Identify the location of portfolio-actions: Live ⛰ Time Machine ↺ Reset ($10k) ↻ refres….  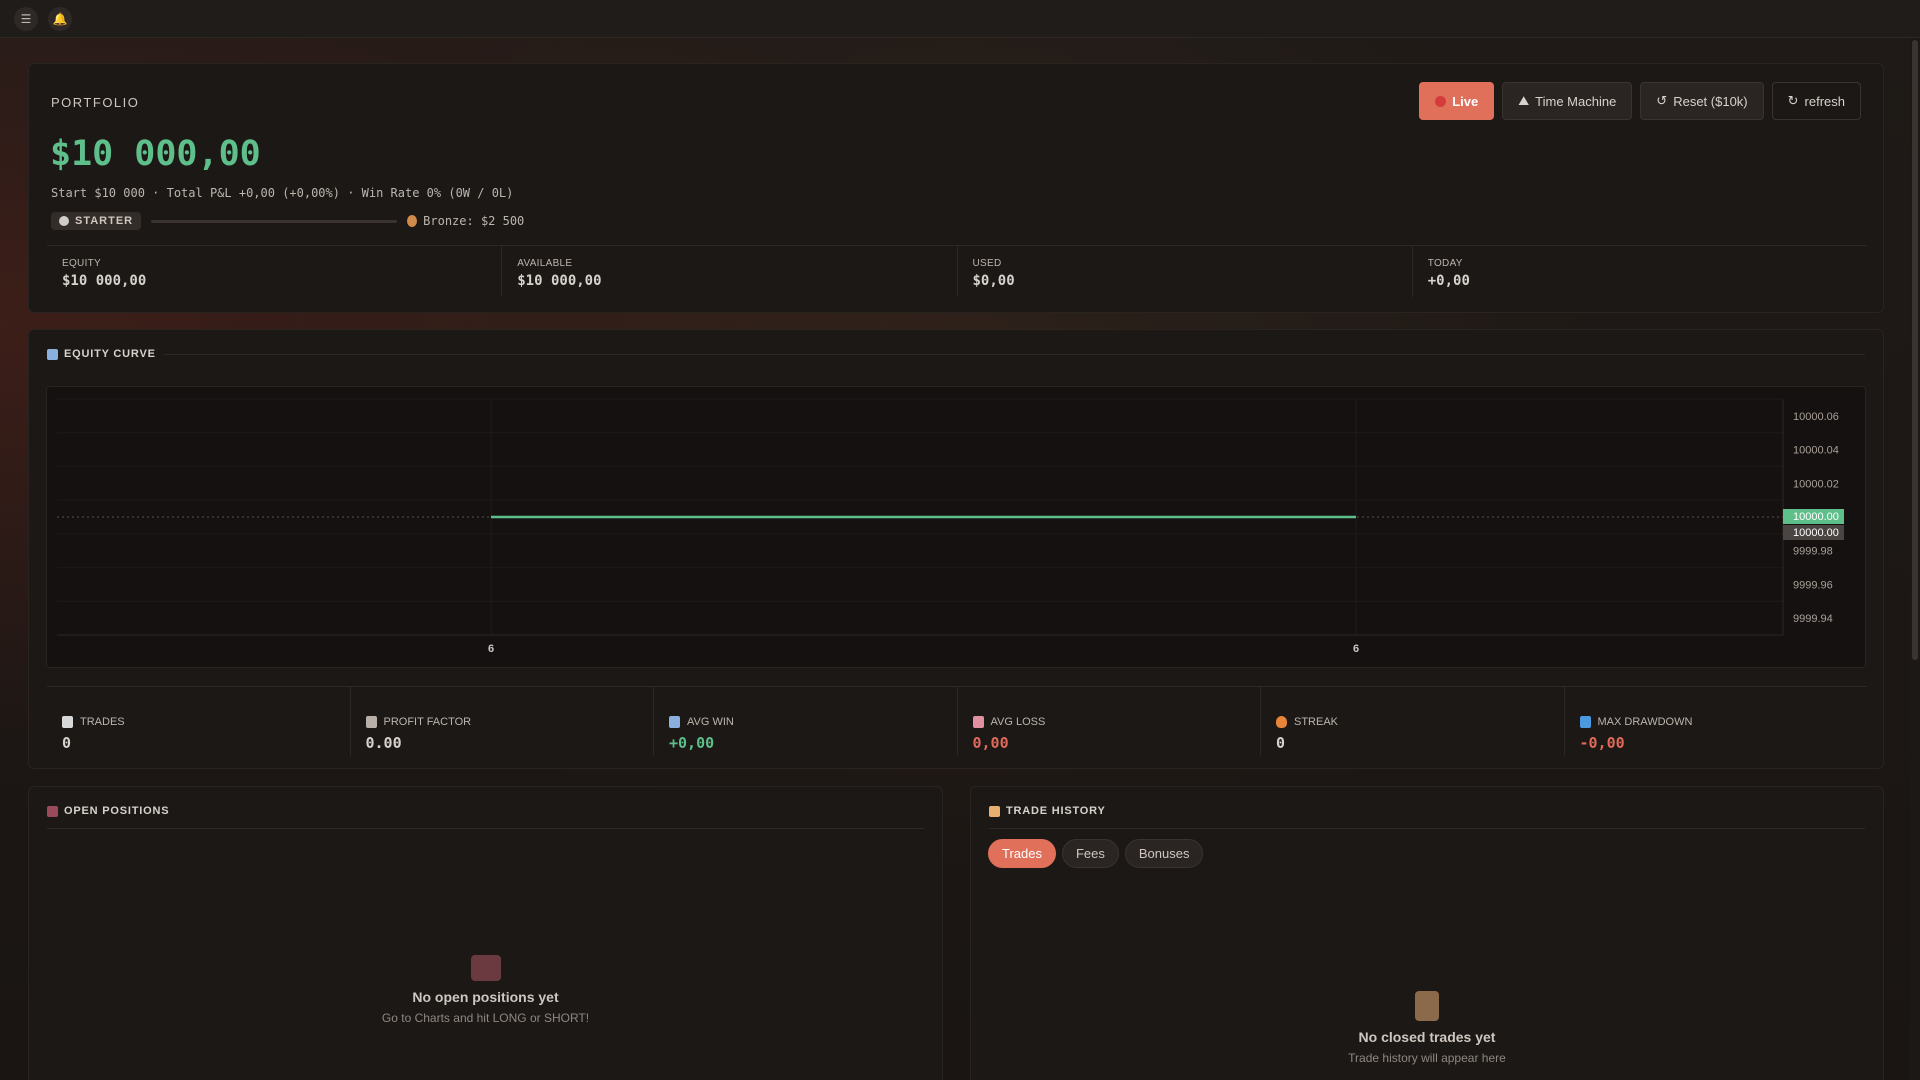
(1640, 101).